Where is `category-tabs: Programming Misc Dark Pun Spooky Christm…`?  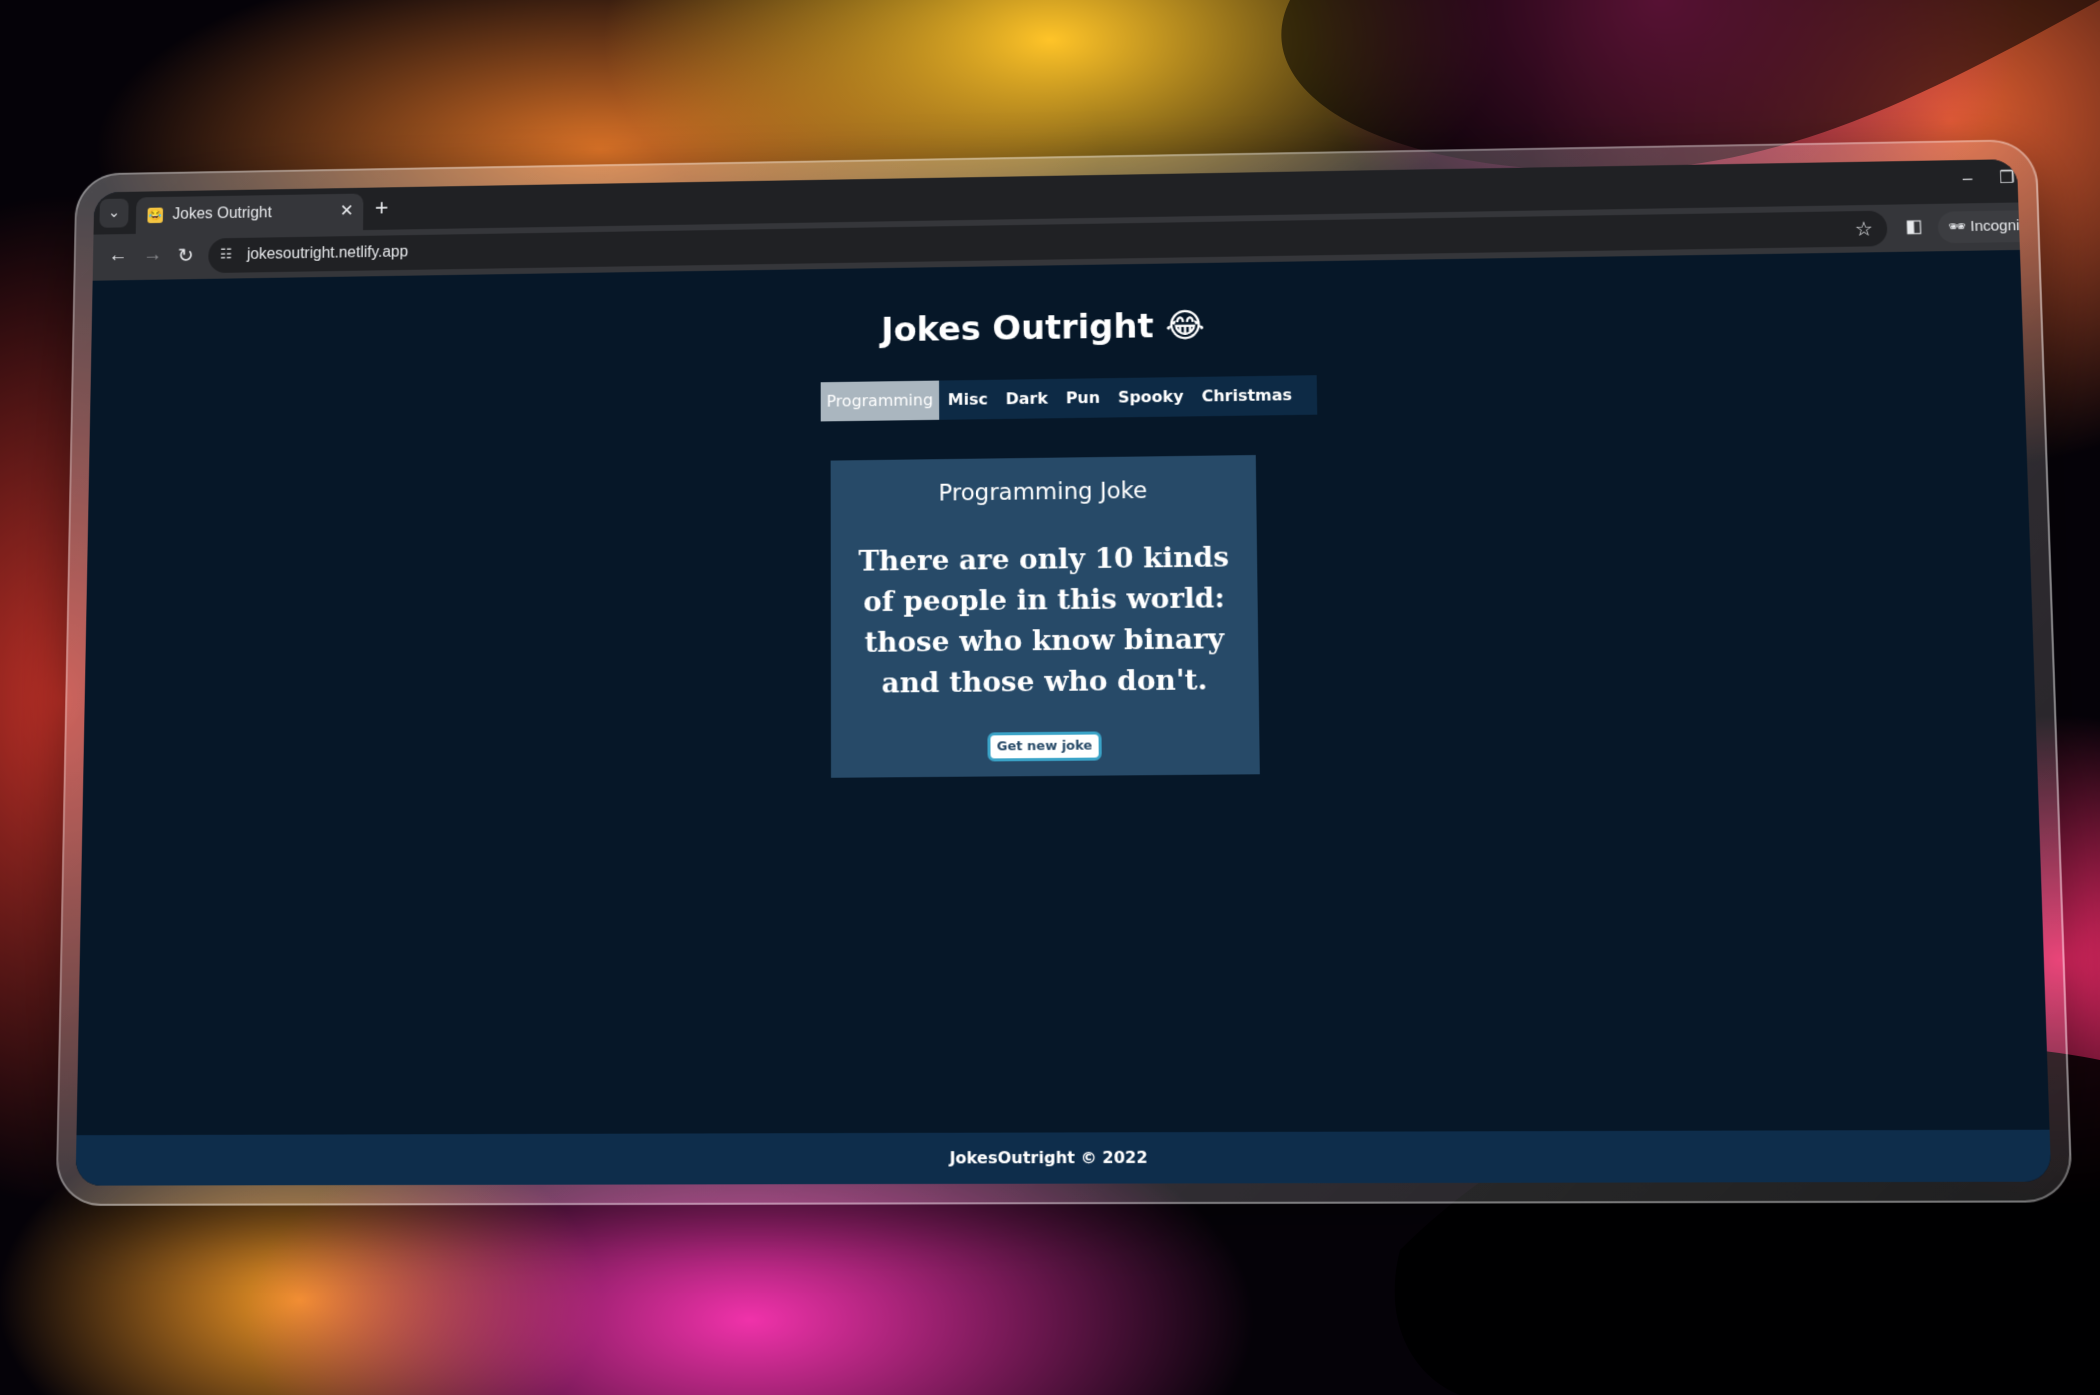
category-tabs: Programming Misc Dark Pun Spooky Christm… is located at coordinates (1069, 398).